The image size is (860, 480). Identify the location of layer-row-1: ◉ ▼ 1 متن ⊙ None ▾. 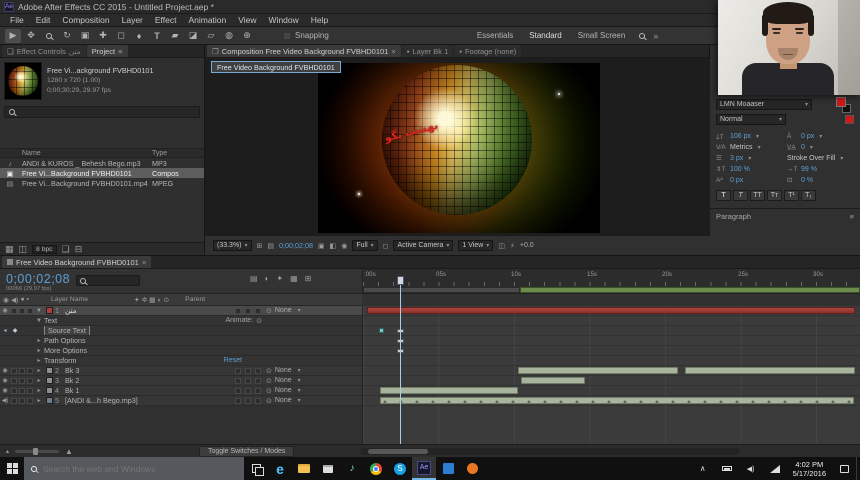
(181, 311).